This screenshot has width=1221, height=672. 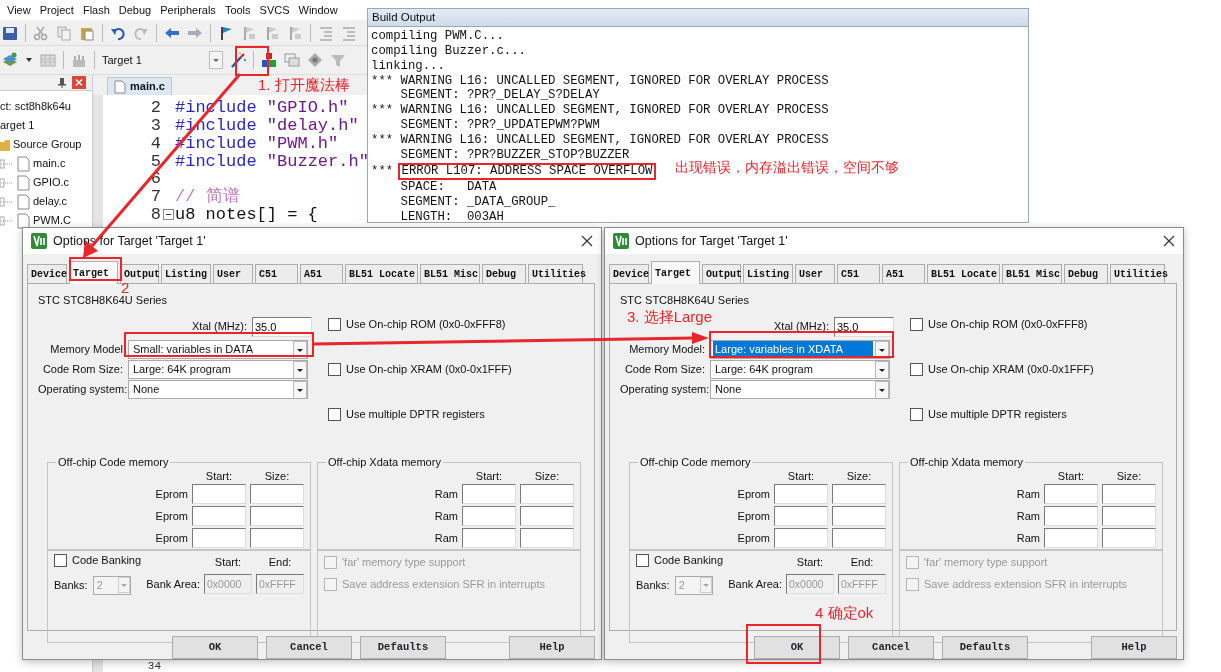 I want to click on tree-item: ct: sct8h8k64u, so click(x=35, y=106).